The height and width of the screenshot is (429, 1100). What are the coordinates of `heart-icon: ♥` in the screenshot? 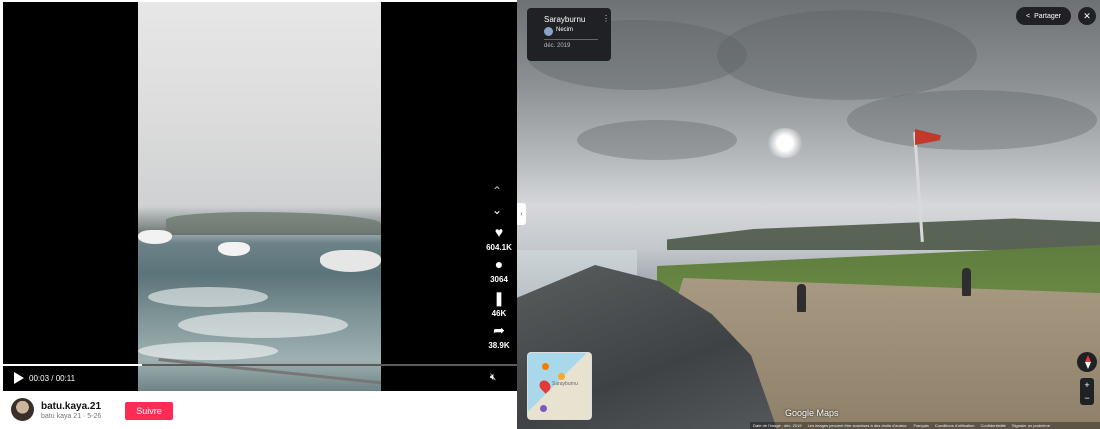 It's located at (499, 232).